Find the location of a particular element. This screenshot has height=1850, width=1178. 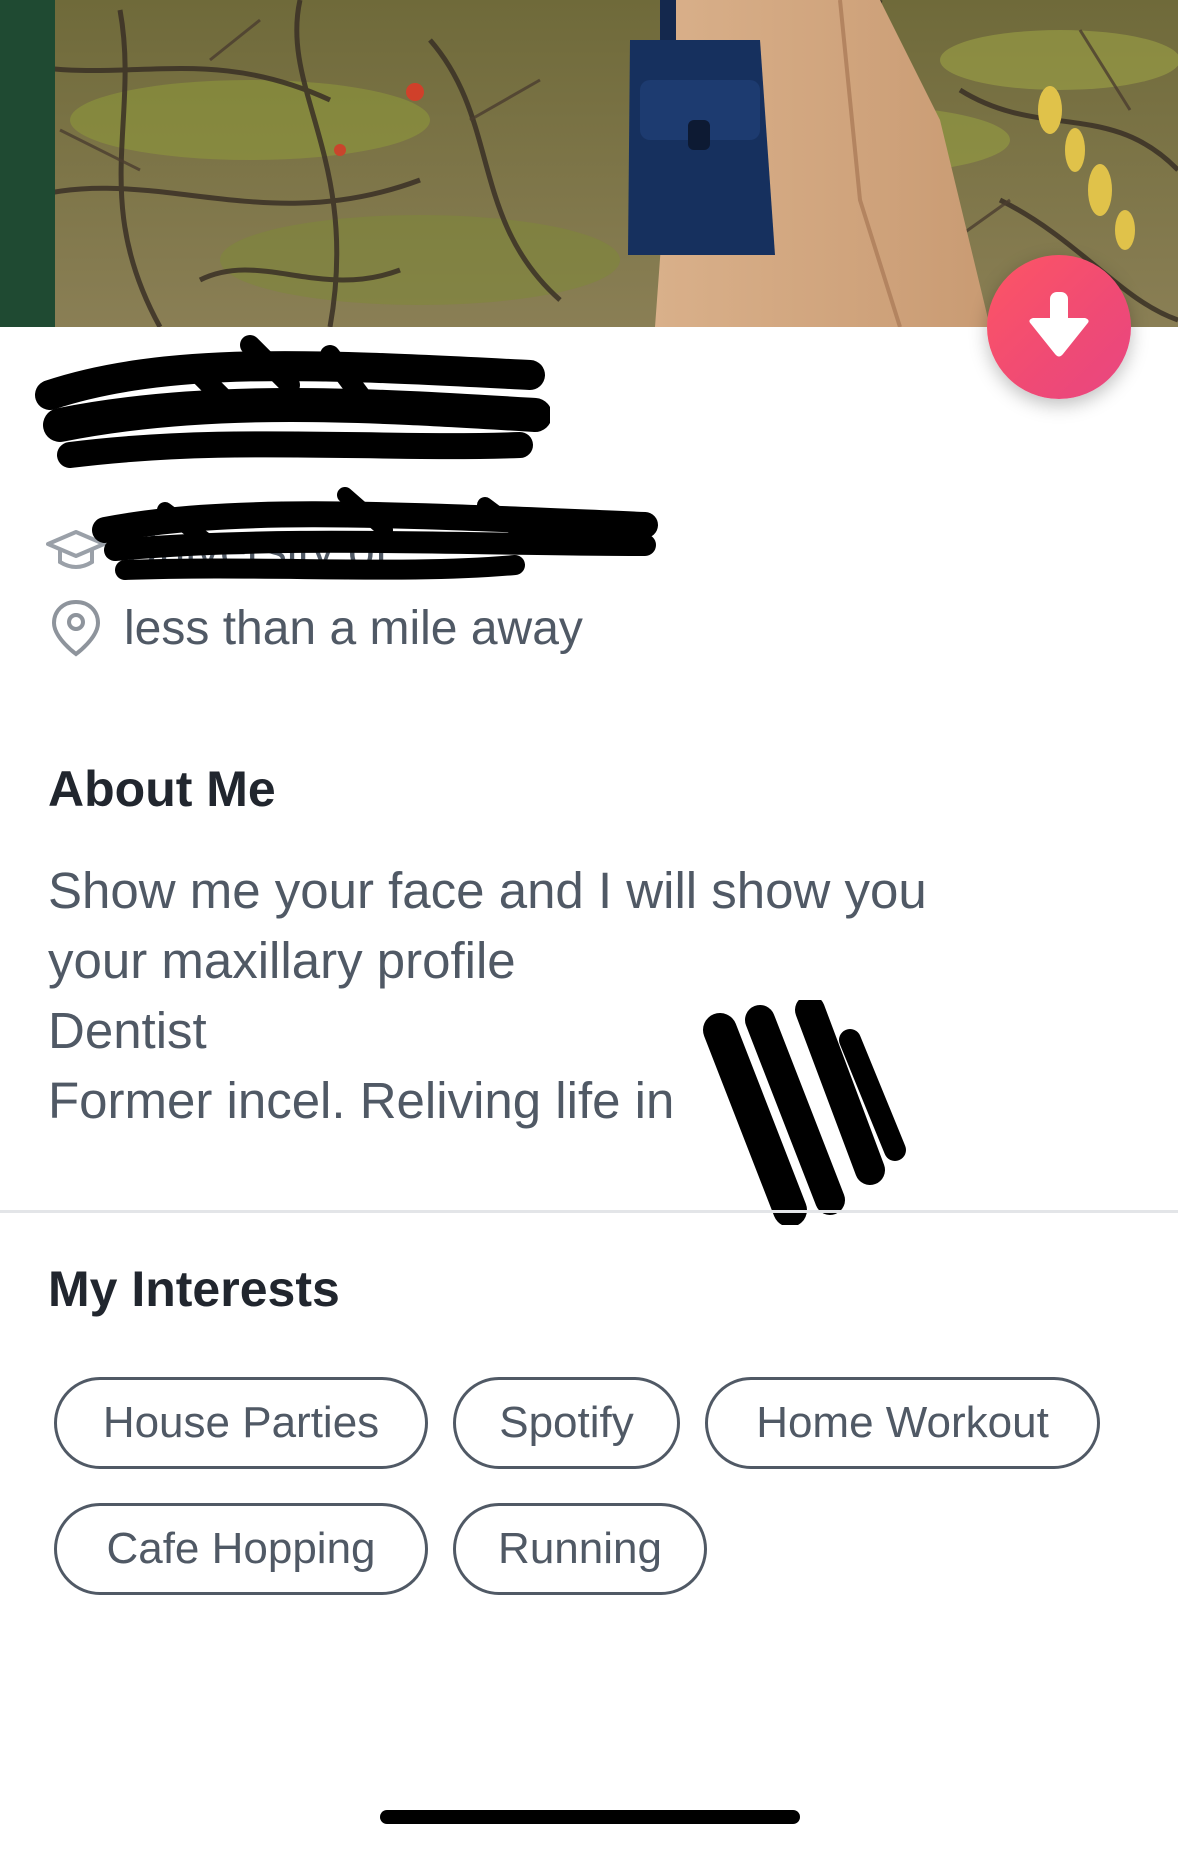

home-indicator is located at coordinates (590, 1817).